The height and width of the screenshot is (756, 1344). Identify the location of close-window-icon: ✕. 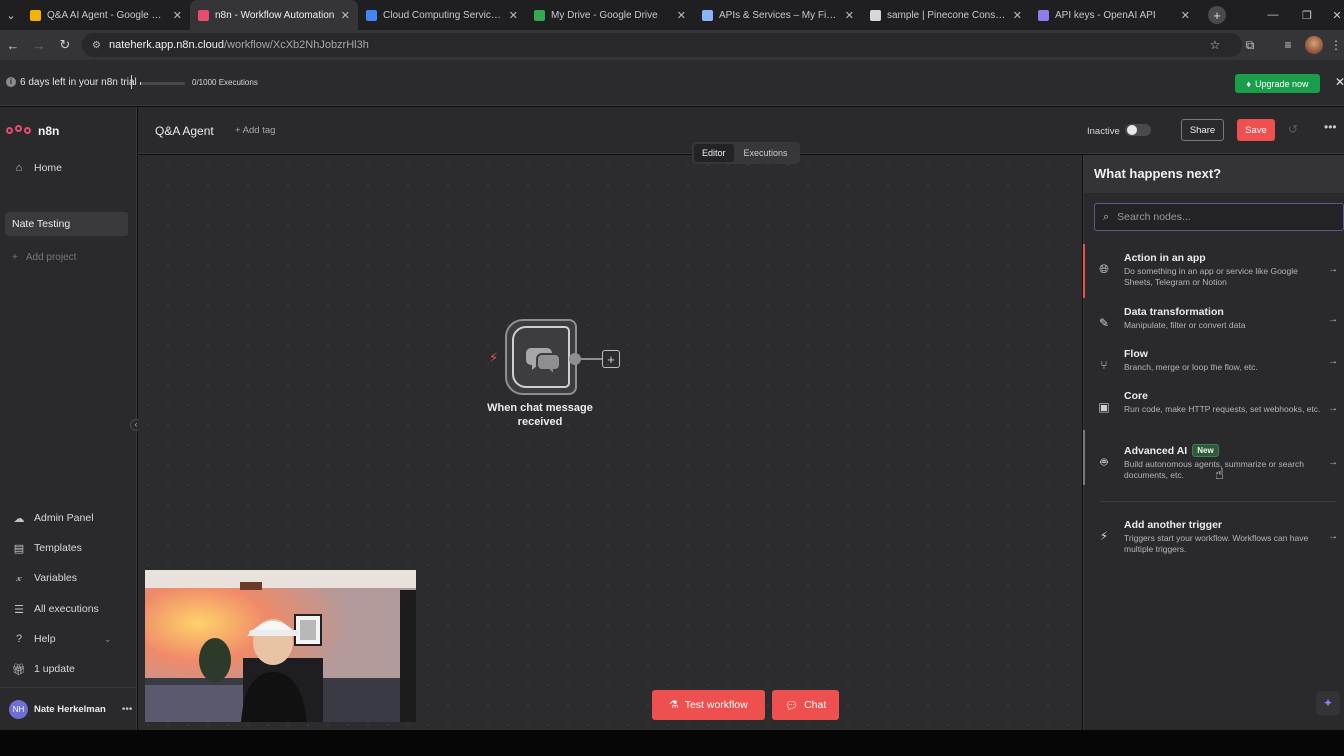
(1332, 15).